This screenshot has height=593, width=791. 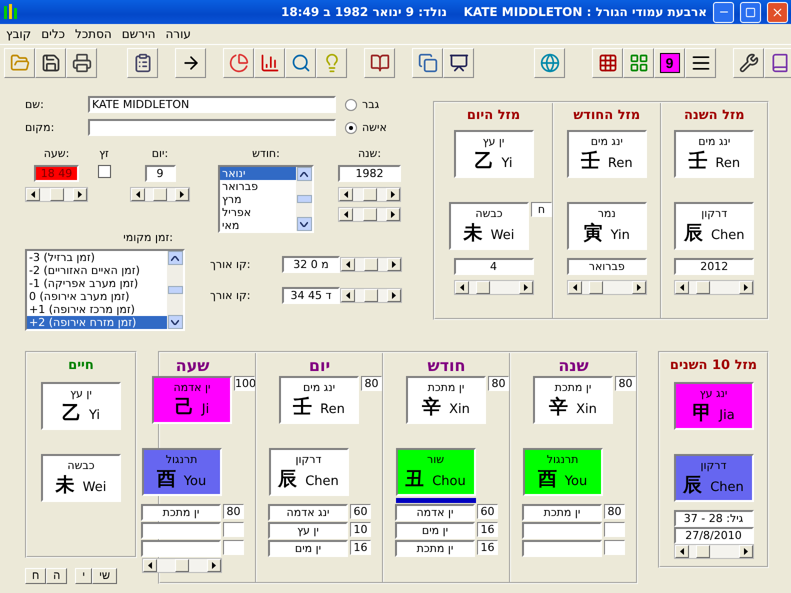 I want to click on small-button: ה, so click(x=57, y=576).